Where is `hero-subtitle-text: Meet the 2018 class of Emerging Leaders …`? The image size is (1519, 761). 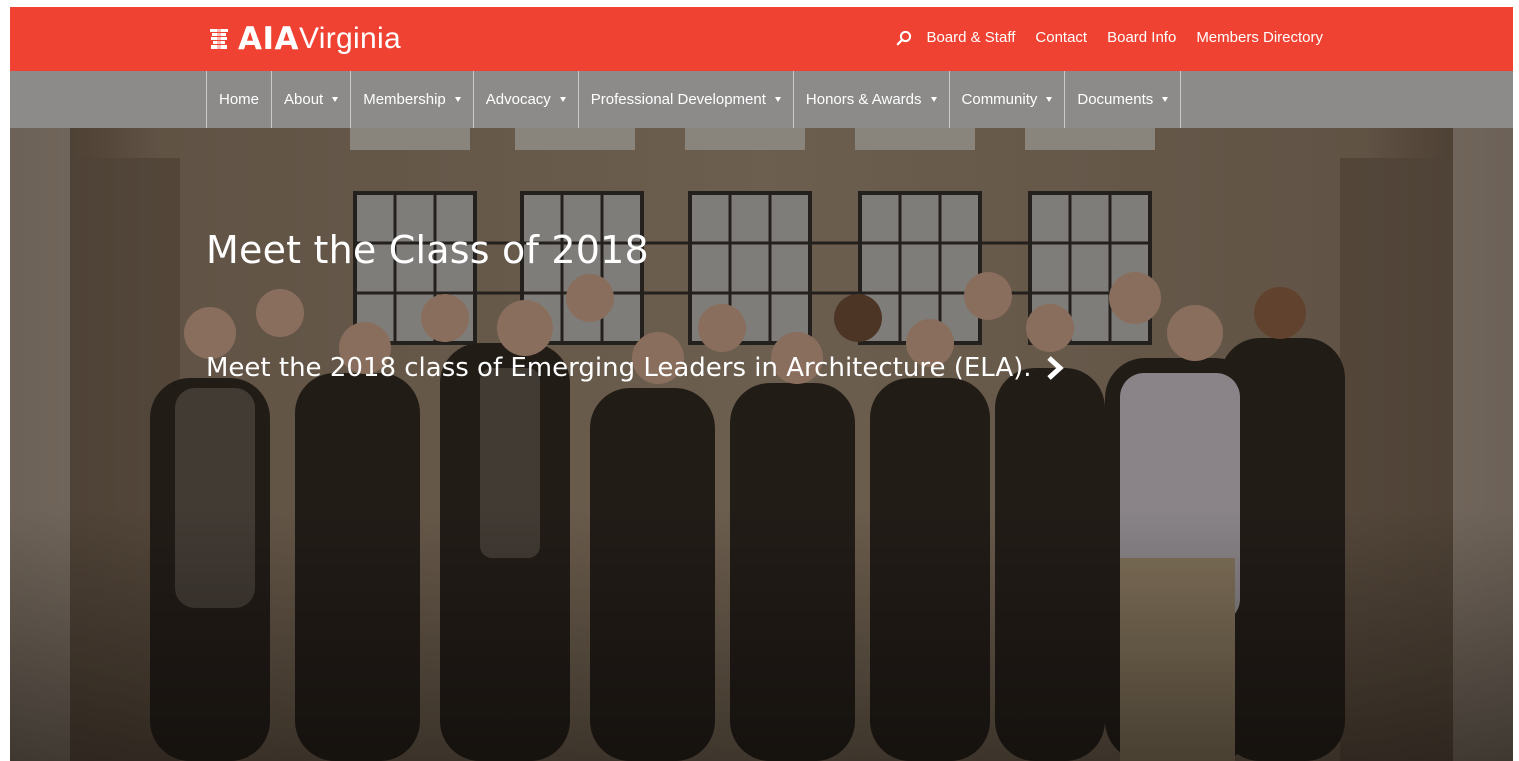
hero-subtitle-text: Meet the 2018 class of Emerging Leaders … is located at coordinates (619, 368).